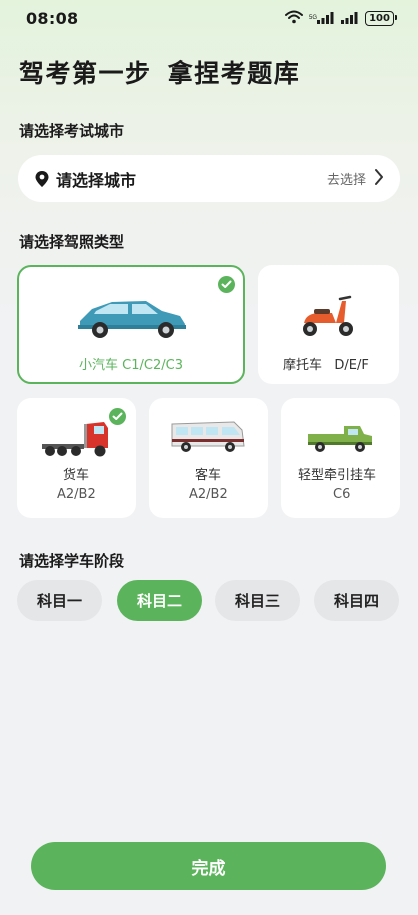 This screenshot has width=418, height=915. What do you see at coordinates (76, 494) in the screenshot?
I see `license-card-truck-code: A2/B2` at bounding box center [76, 494].